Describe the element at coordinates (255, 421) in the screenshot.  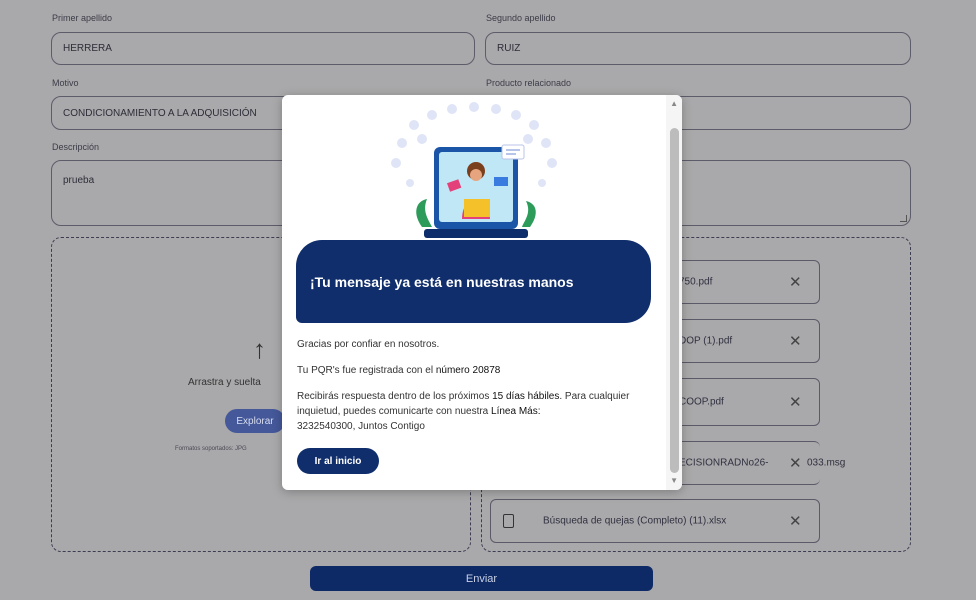
I see `explore-button: Explorar` at that location.